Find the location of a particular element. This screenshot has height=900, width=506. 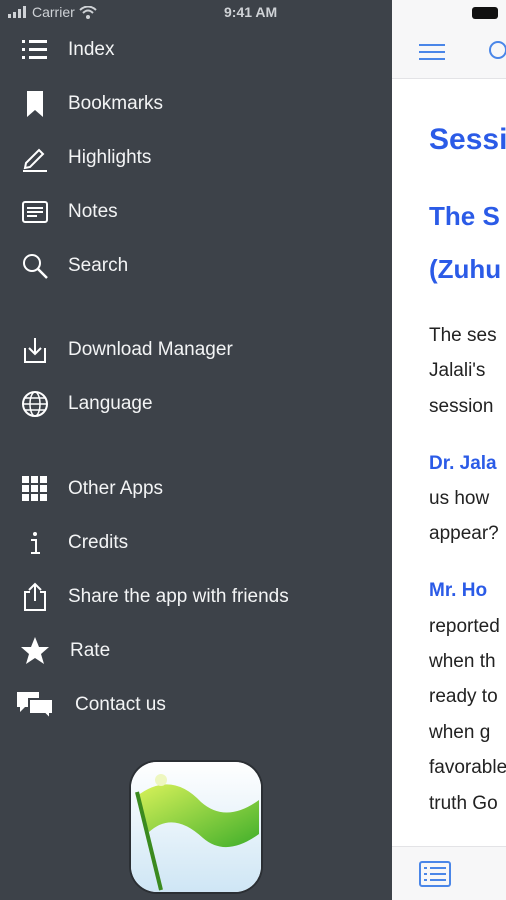

content-text-line: when g is located at coordinates (460, 732).